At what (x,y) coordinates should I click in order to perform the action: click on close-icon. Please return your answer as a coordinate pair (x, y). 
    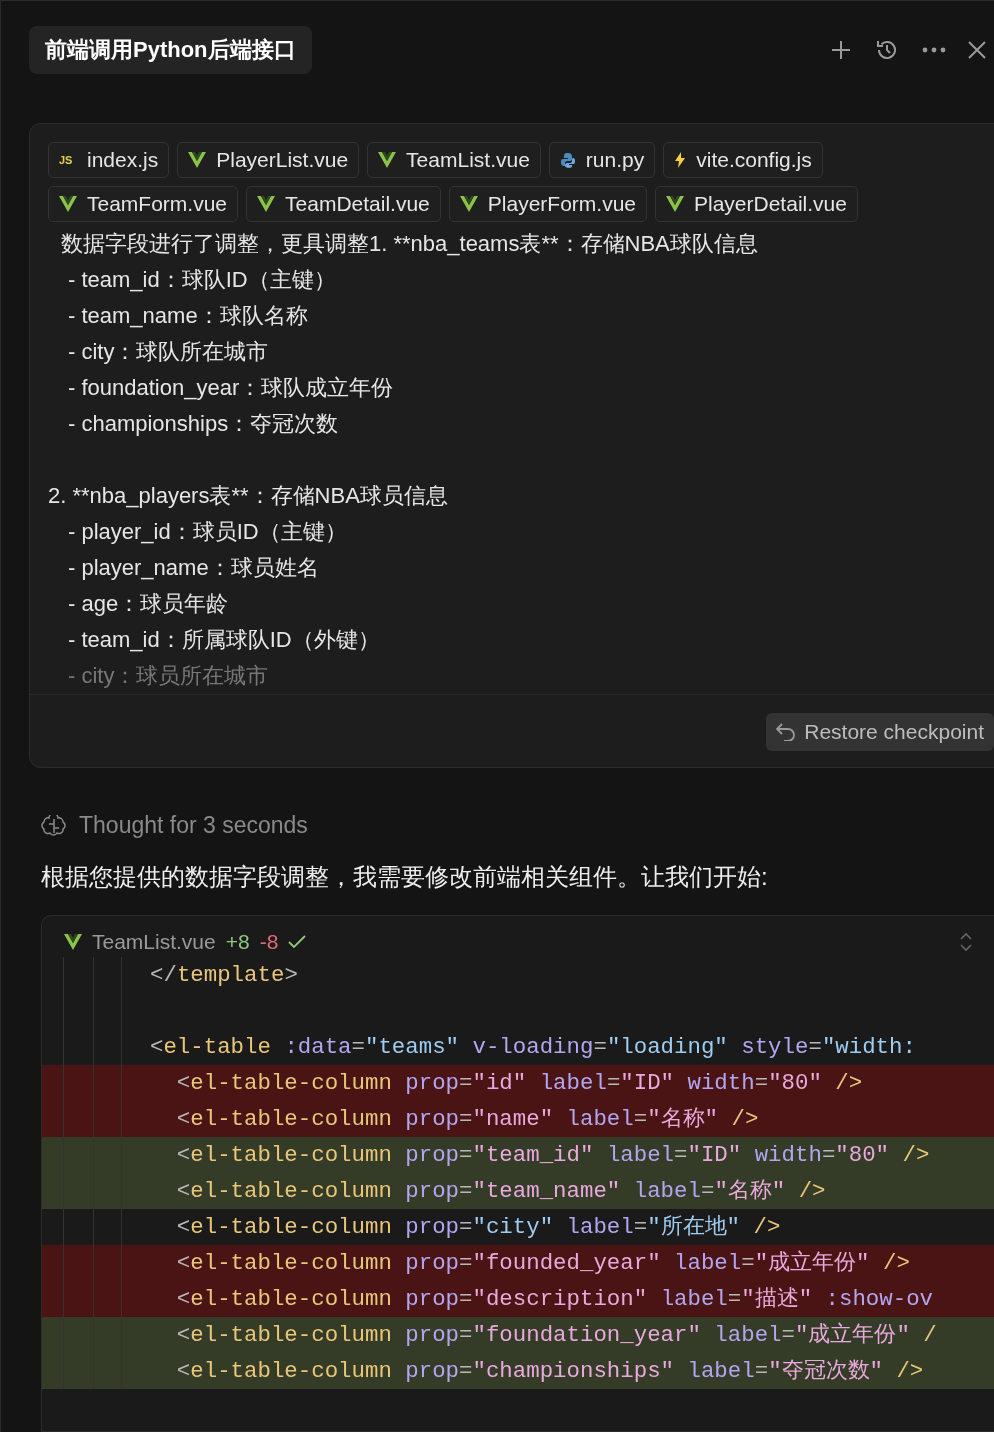
    Looking at the image, I should click on (977, 50).